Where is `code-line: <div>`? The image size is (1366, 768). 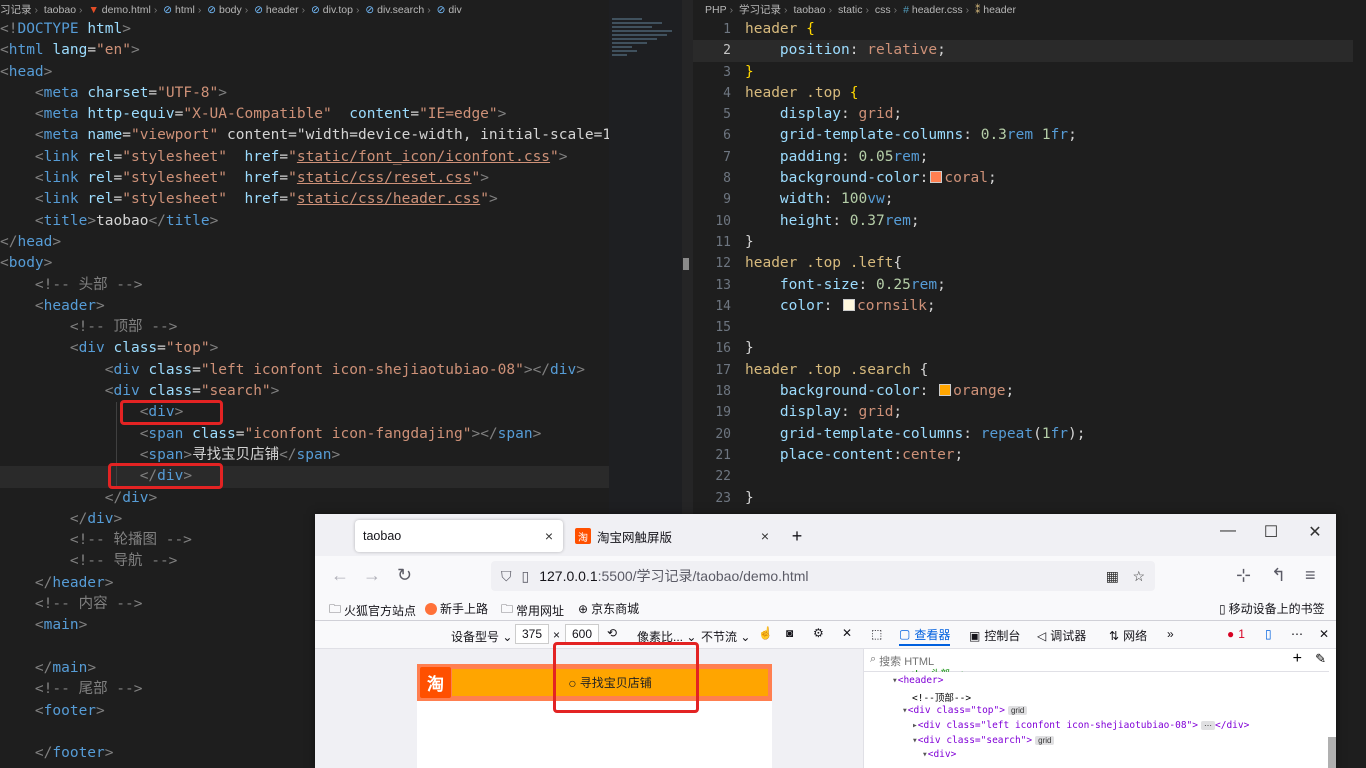 code-line: <div> is located at coordinates (304, 412).